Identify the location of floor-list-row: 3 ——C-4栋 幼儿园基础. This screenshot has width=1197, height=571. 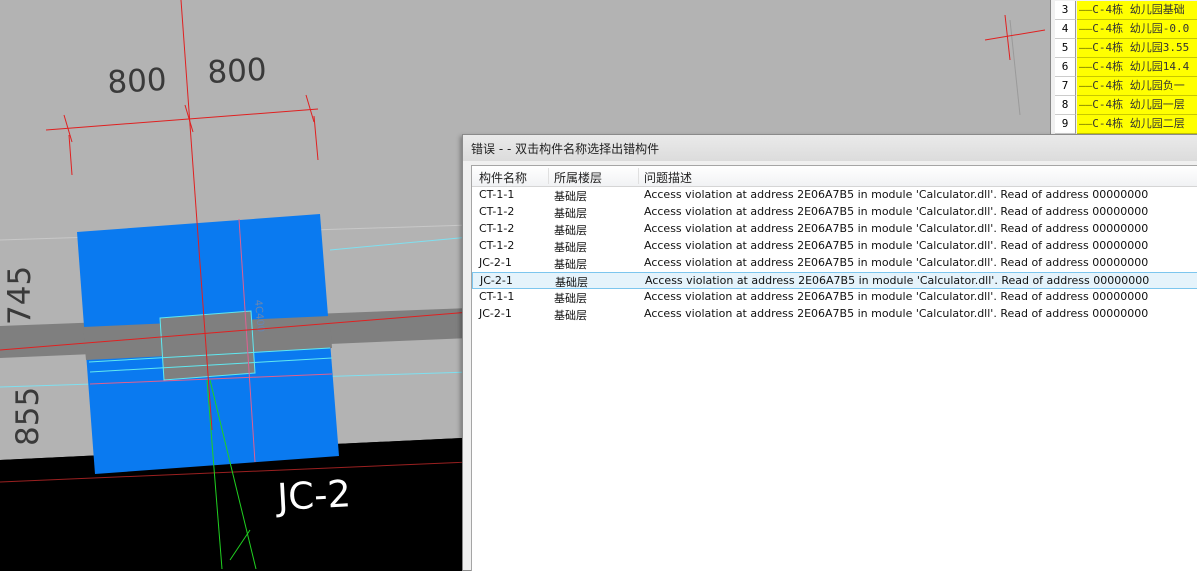
(1124, 10).